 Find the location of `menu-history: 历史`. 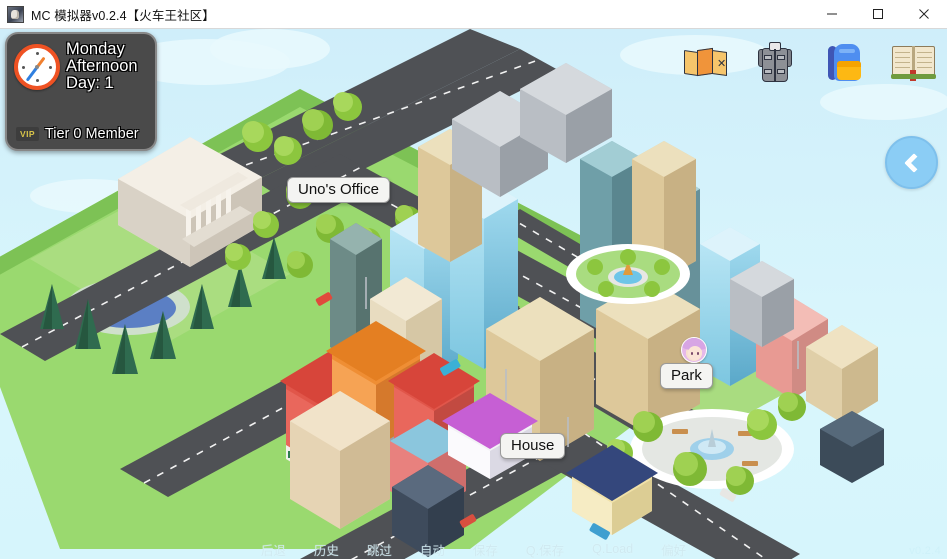

menu-history: 历史 is located at coordinates (326, 549).